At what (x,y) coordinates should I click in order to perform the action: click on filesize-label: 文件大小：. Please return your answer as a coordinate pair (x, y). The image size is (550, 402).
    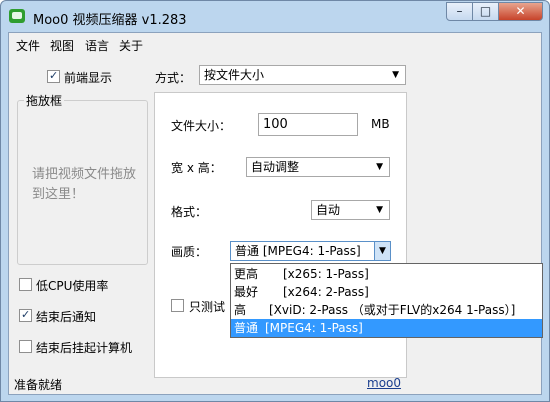
    Looking at the image, I should click on (201, 126).